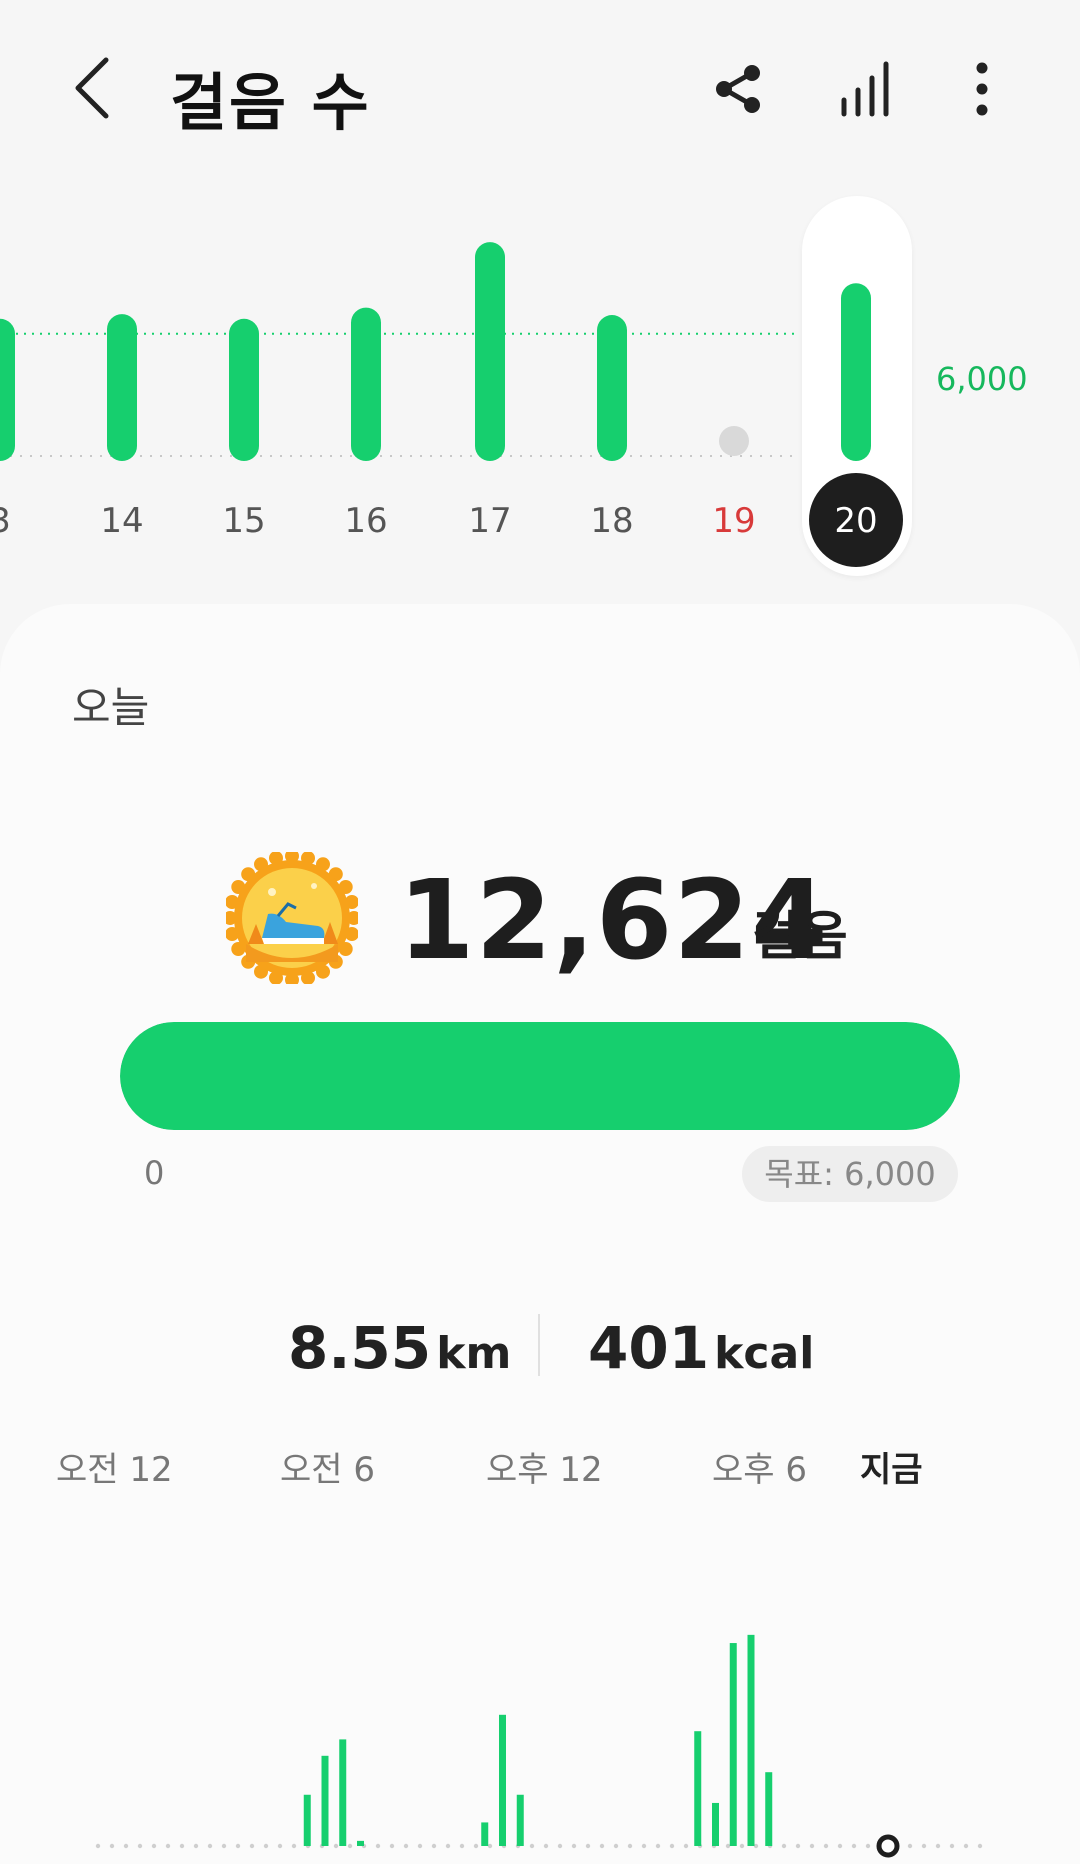 This screenshot has width=1080, height=1864. I want to click on share-button, so click(739, 89).